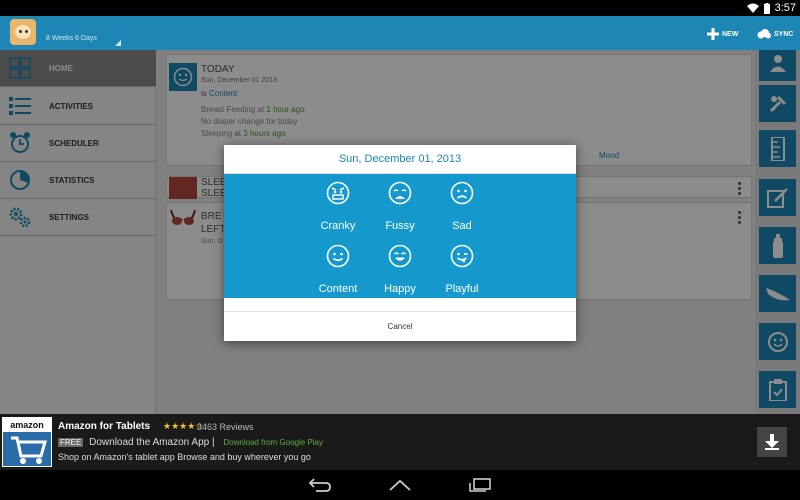  I want to click on baby-age-spinner: 8 Weeks 6 Days, so click(71, 38).